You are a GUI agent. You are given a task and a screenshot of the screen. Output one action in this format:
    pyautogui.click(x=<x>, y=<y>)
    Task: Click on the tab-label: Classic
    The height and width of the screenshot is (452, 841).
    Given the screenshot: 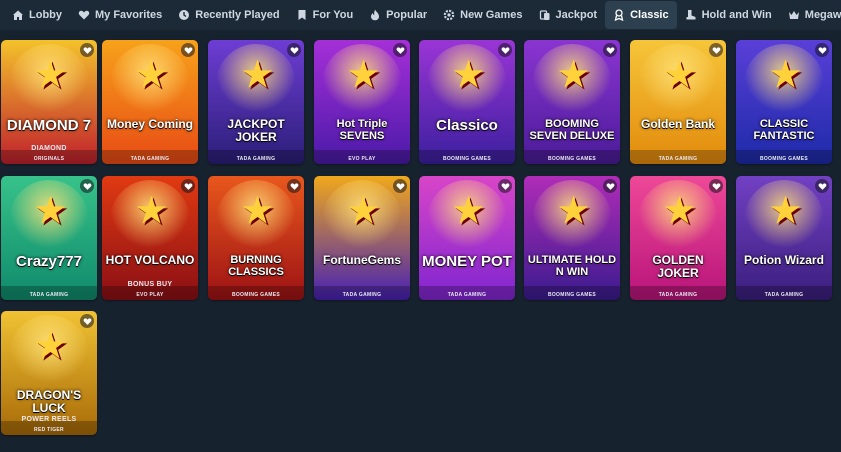 What is the action you would take?
    pyautogui.click(x=649, y=15)
    